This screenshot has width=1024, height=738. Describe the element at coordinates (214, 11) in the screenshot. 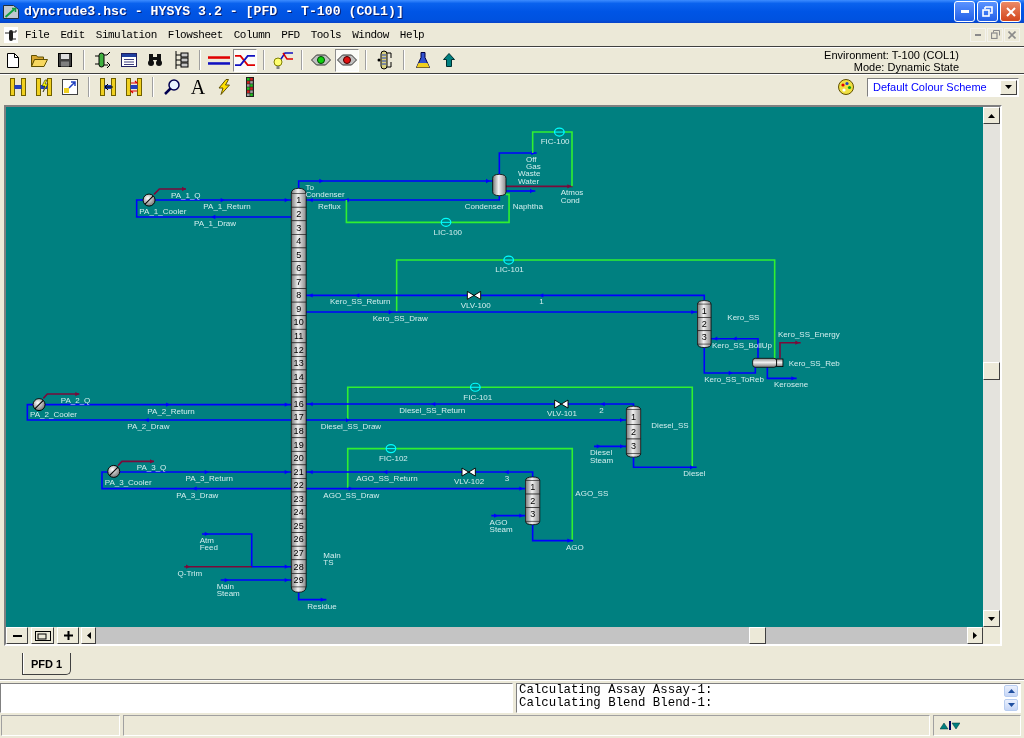

I see `window-title: dyncrude3.hsc - HYSYS 3.2 - [PFD - T-100 (COL1)]` at that location.